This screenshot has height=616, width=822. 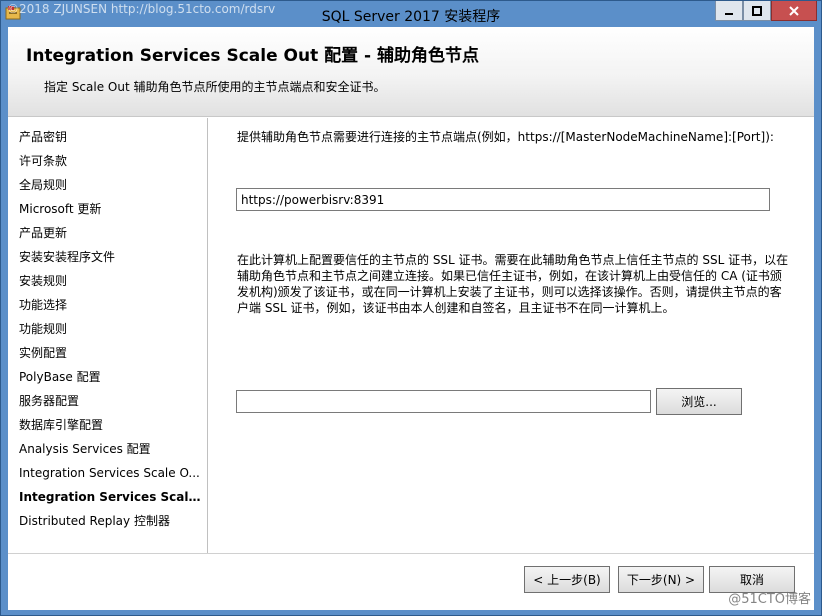 I want to click on sidebar-item-analysis-services-configuration: Analysis Services 配置, so click(x=110, y=449).